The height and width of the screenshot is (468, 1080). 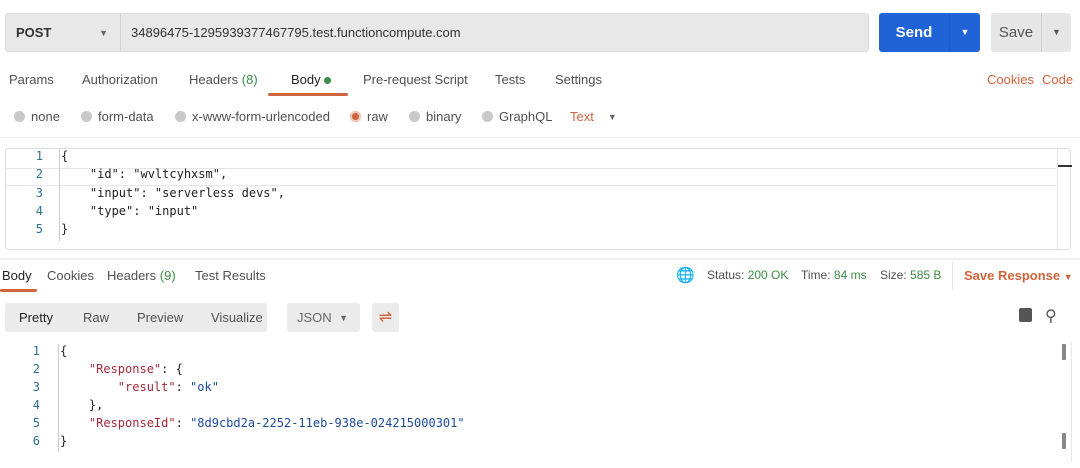 I want to click on response-scrollbar-track, so click(x=1071, y=402).